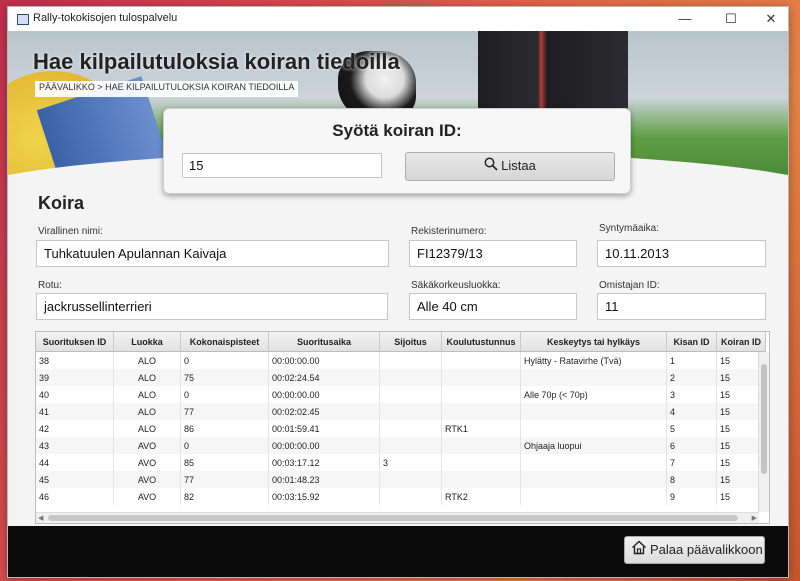 The height and width of the screenshot is (581, 800). Describe the element at coordinates (216, 61) in the screenshot. I see `page-title: Hae kilpailutuloksia koiran tiedoilla` at that location.